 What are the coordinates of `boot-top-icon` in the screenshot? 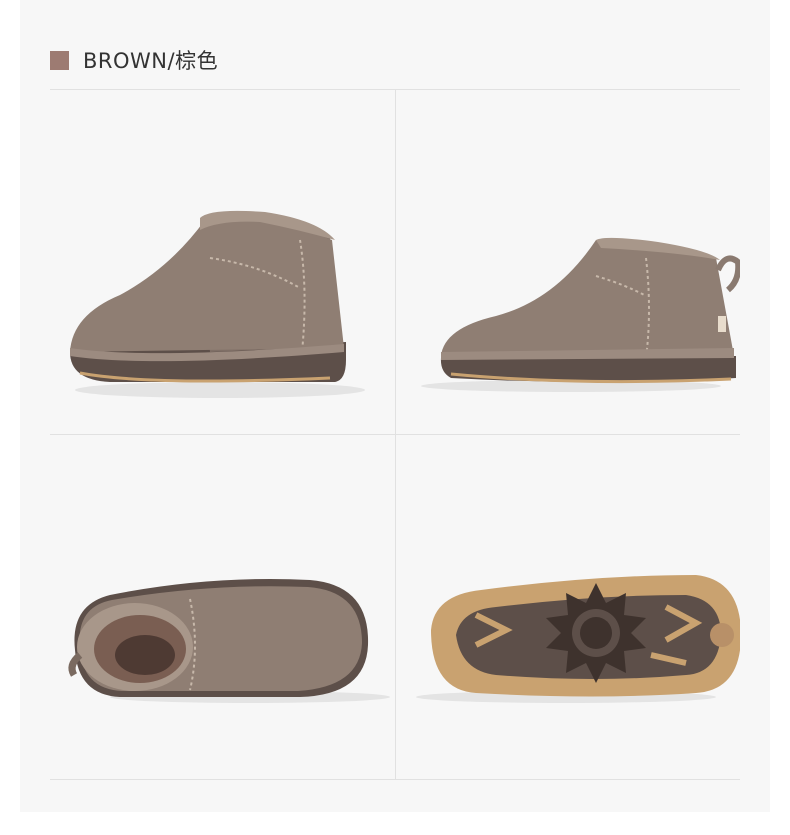 It's located at (229, 641).